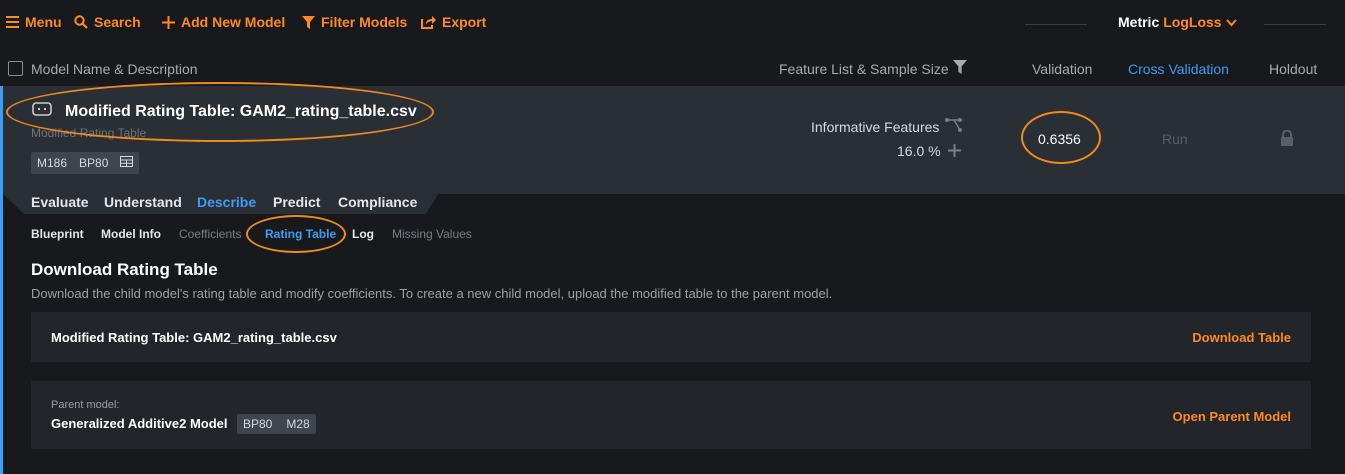 The image size is (1345, 474). I want to click on run-cross-validation-button: Run, so click(1175, 139).